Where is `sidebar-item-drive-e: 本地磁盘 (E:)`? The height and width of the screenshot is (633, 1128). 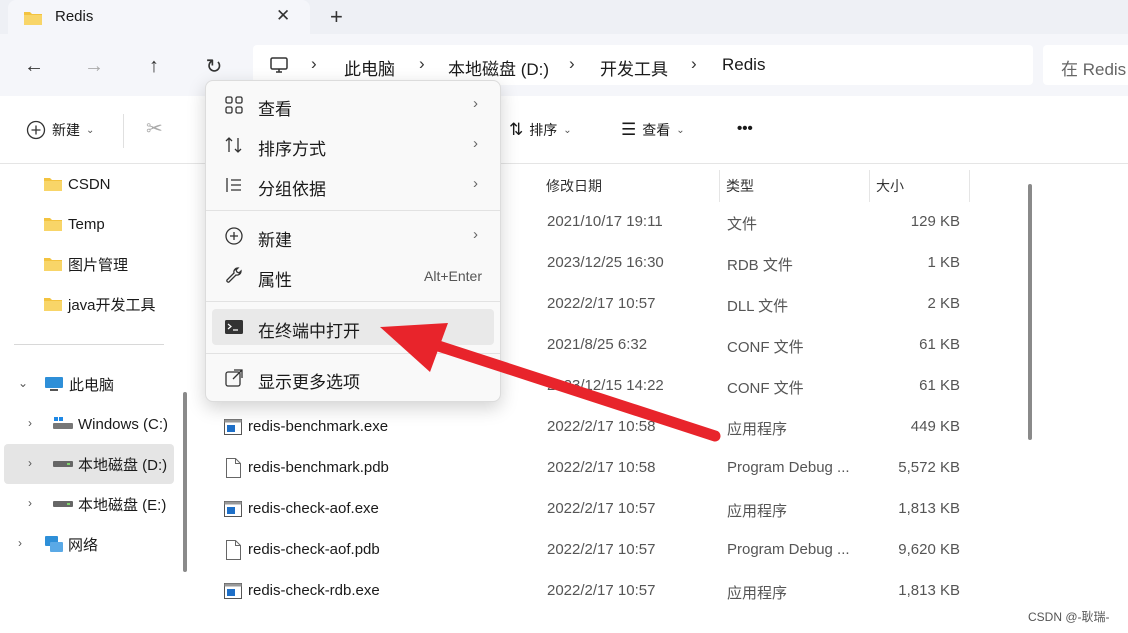 sidebar-item-drive-e: 本地磁盘 (E:) is located at coordinates (109, 504).